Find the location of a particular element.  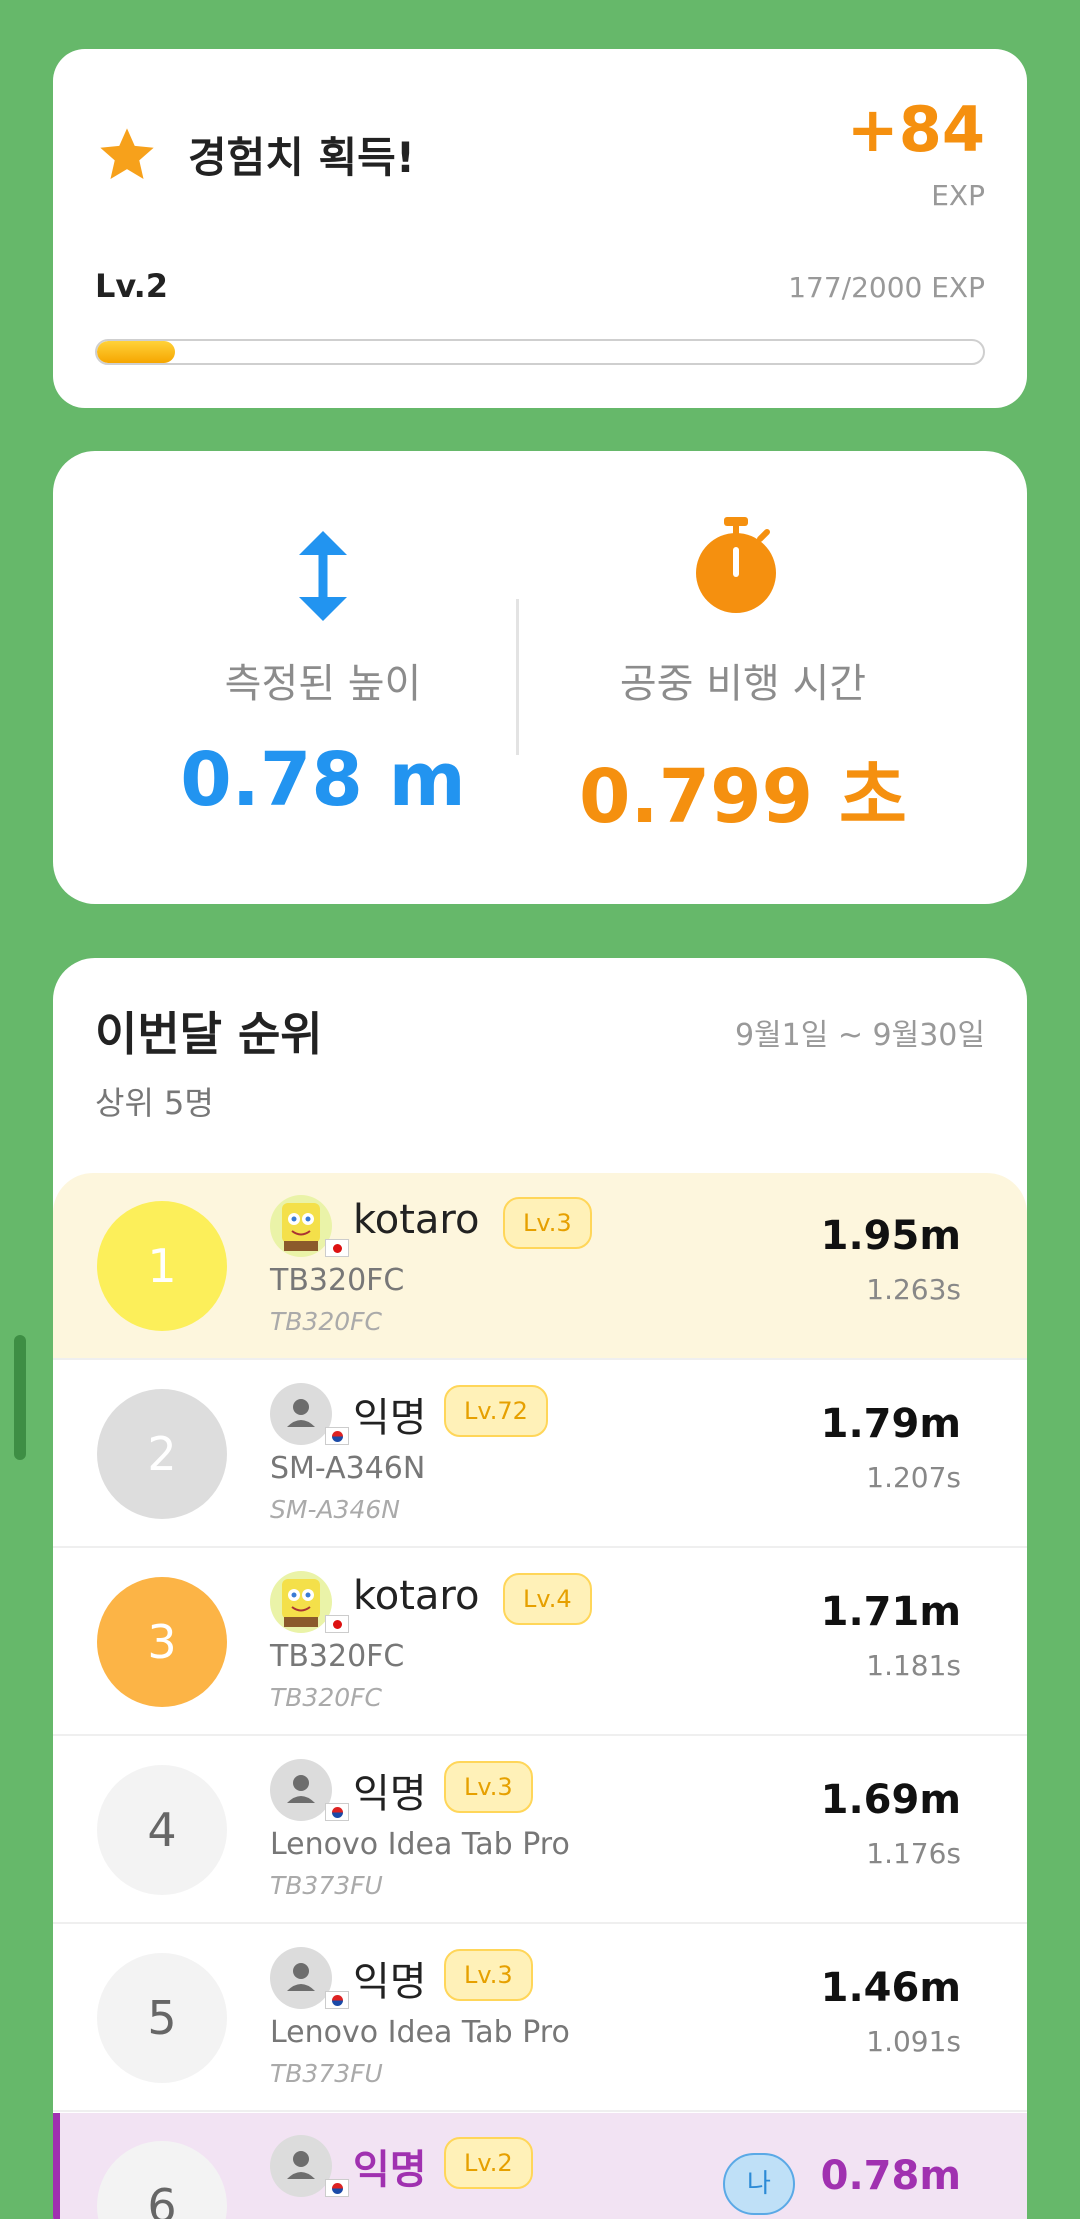

vertical-arrows-icon is located at coordinates (323, 576).